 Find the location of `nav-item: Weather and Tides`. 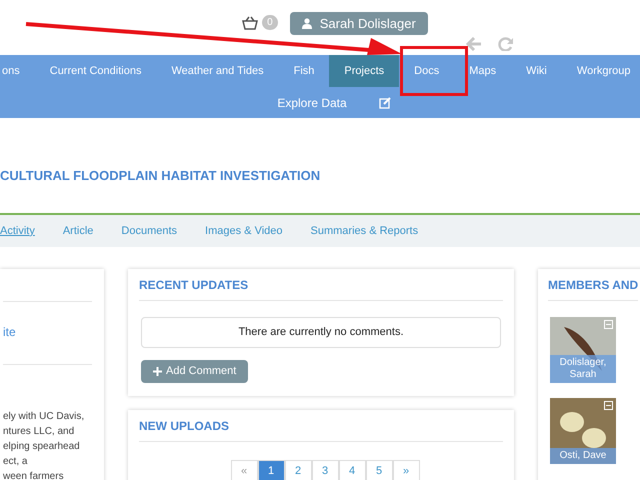

nav-item: Weather and Tides is located at coordinates (217, 71).